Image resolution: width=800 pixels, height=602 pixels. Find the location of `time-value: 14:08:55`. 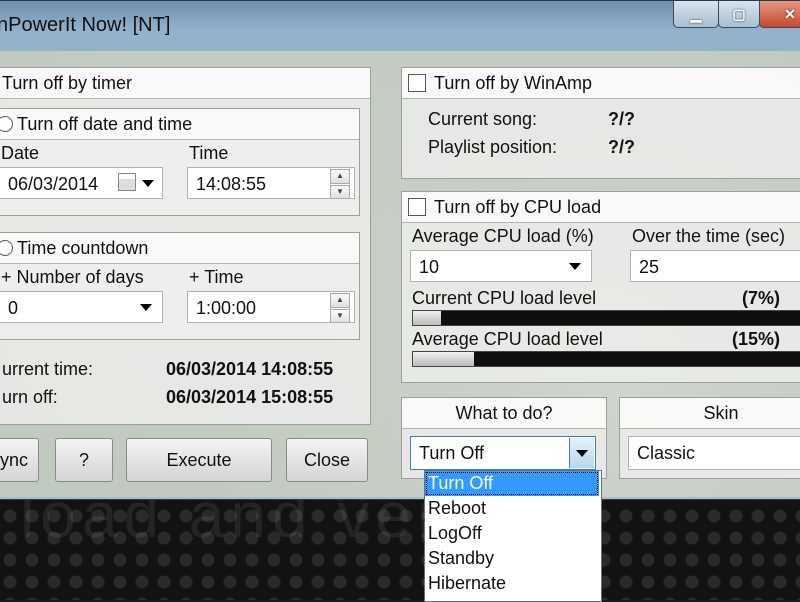

time-value: 14:08:55 is located at coordinates (231, 184).